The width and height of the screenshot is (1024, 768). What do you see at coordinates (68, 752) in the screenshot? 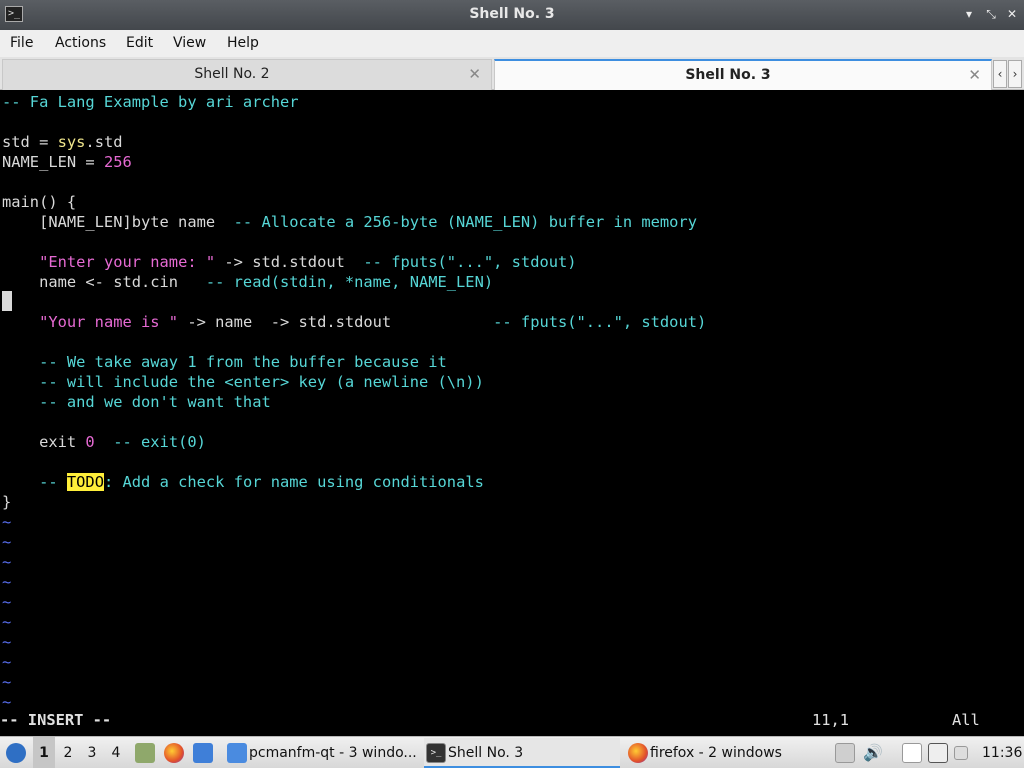
I see `desktop-2: 2` at bounding box center [68, 752].